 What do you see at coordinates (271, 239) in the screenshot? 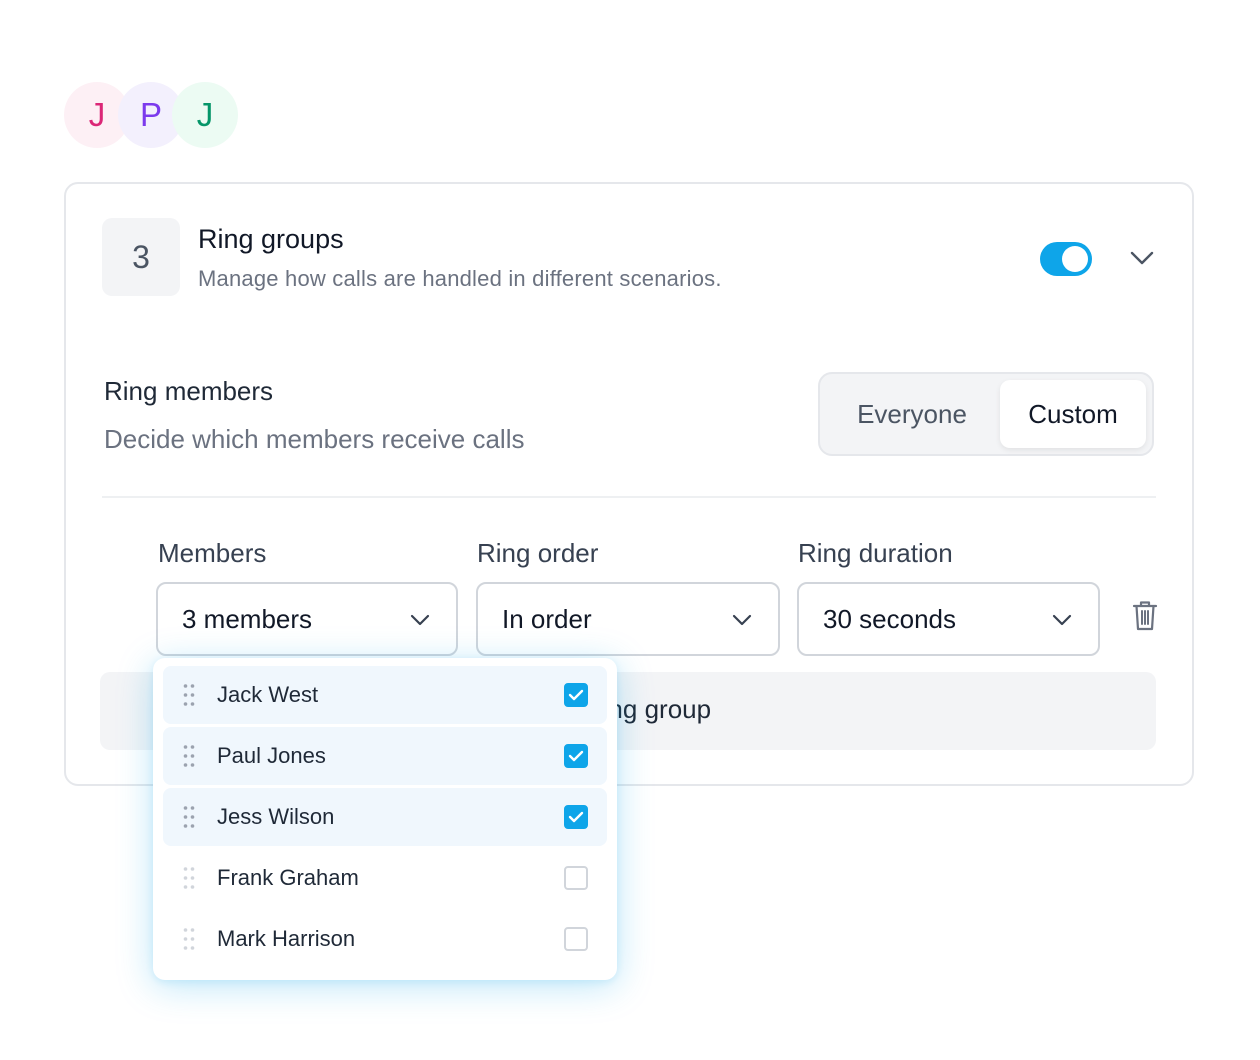
I see `card-title: Ring groups` at bounding box center [271, 239].